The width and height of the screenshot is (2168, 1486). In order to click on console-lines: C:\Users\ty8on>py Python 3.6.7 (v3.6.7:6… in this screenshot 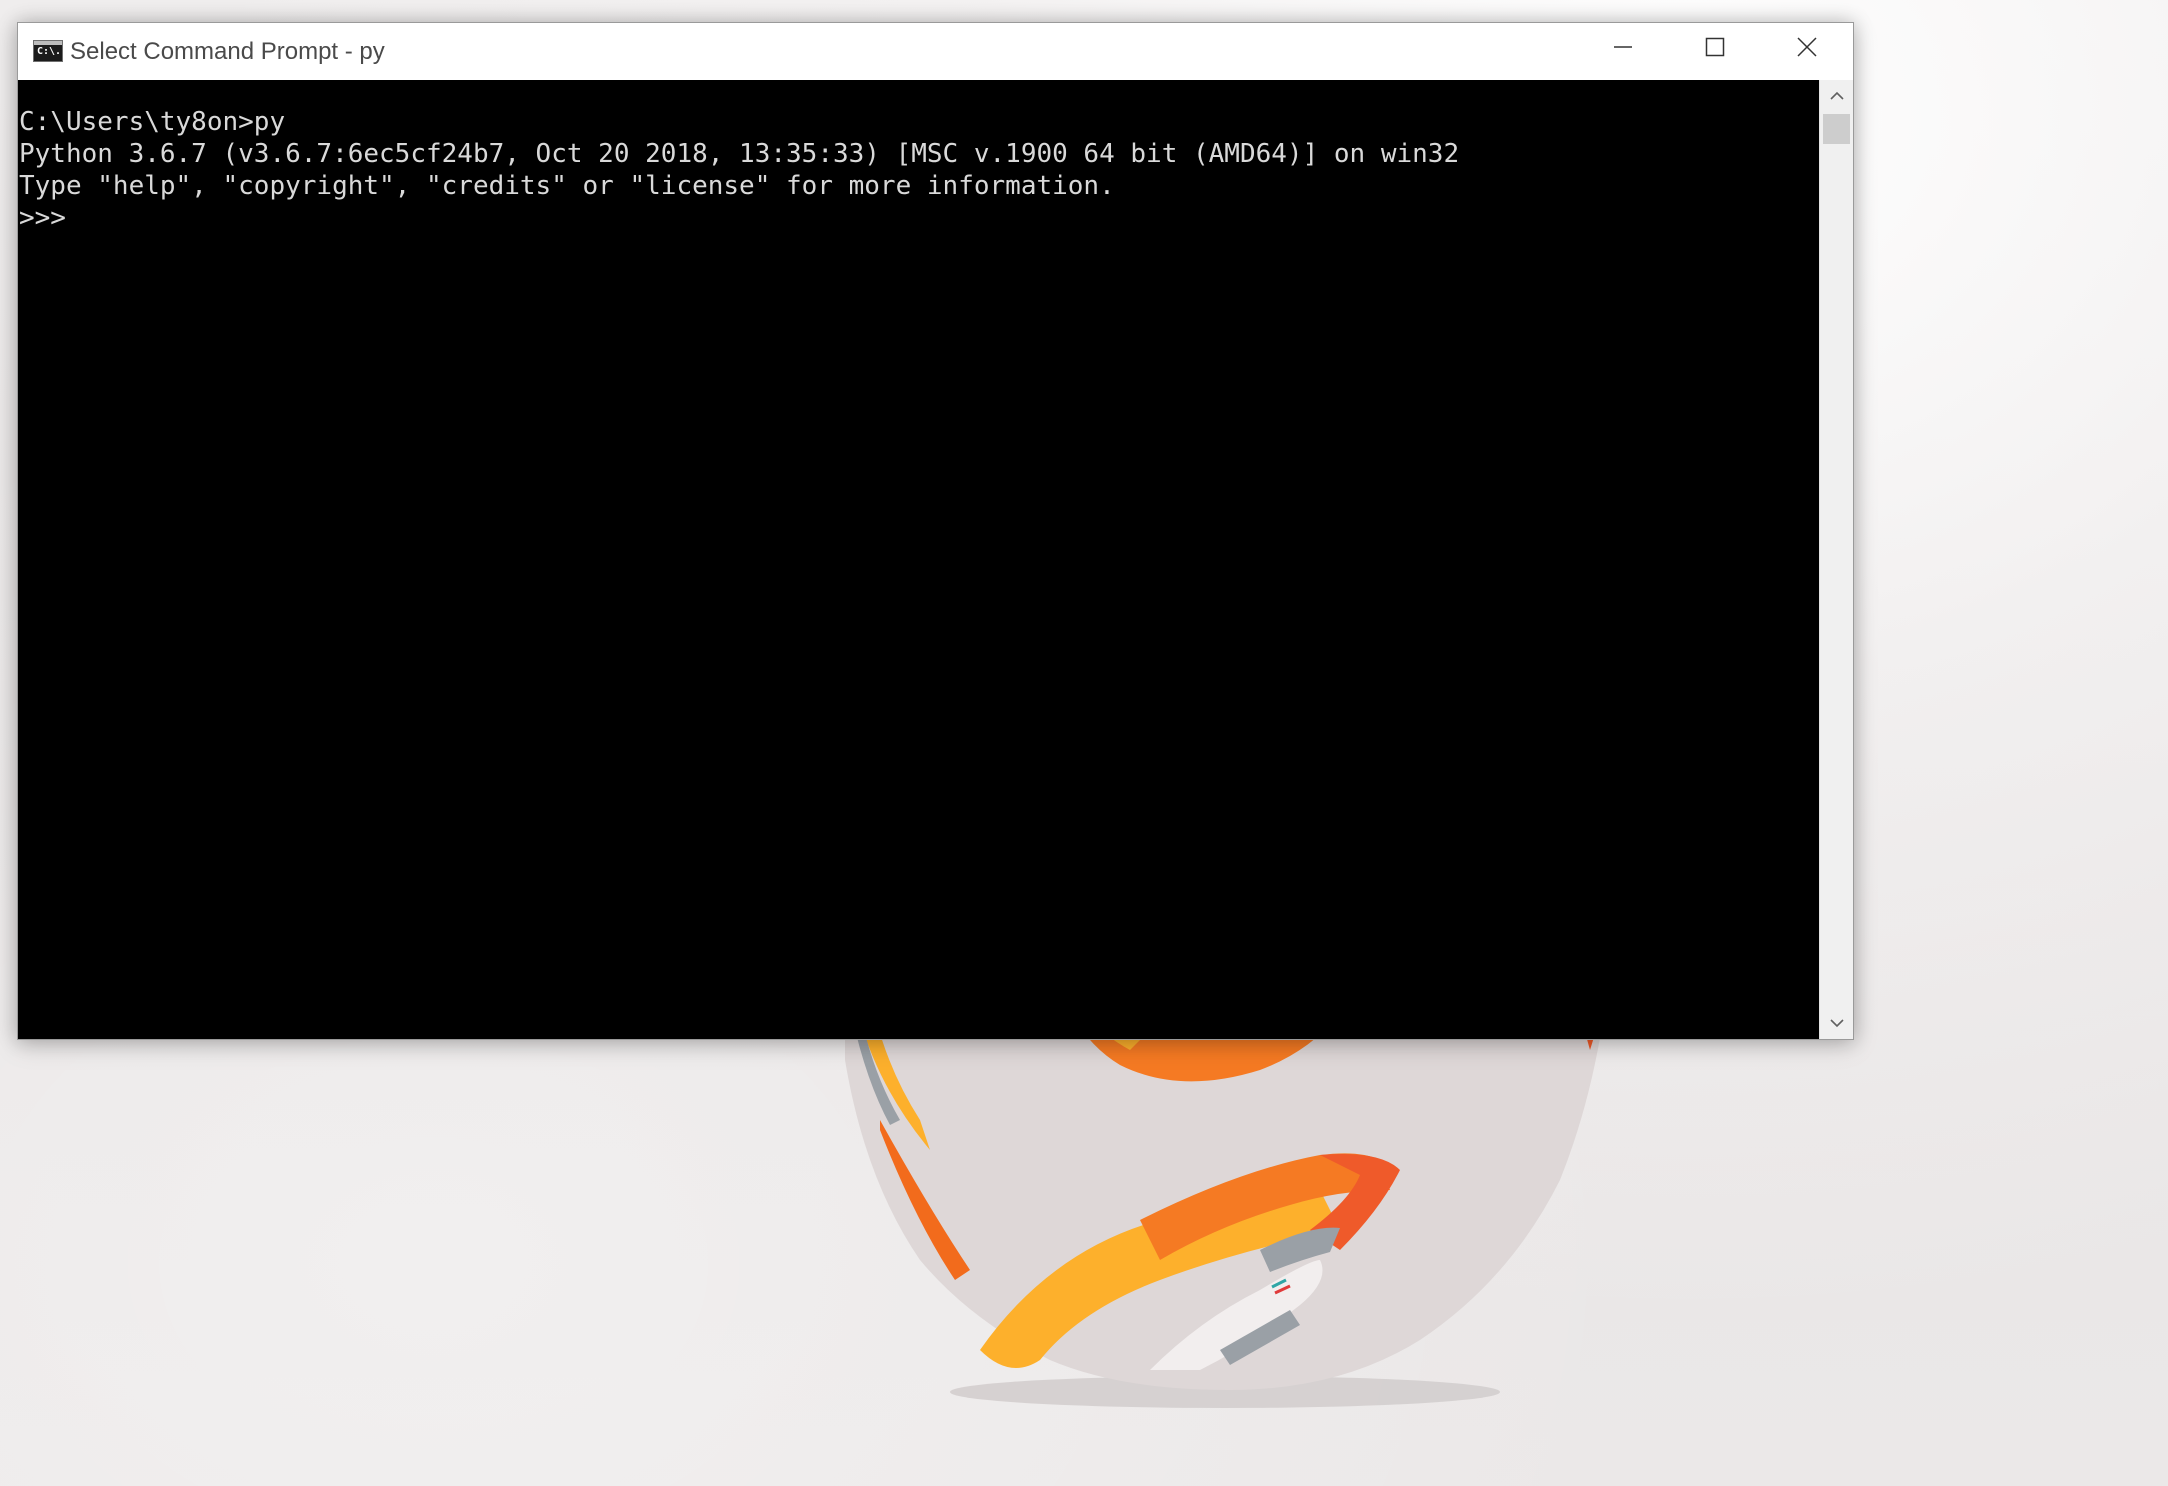, I will do `click(739, 170)`.